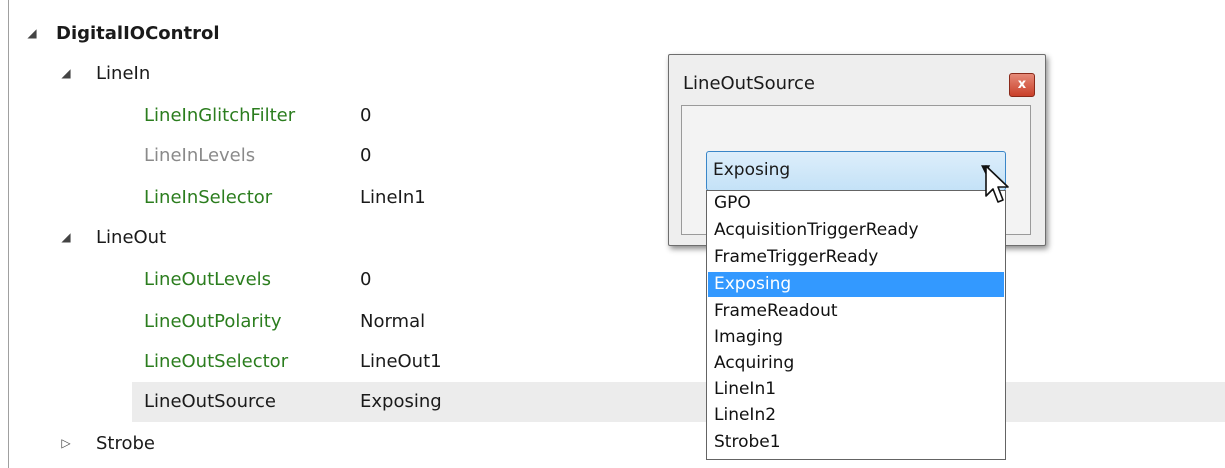  Describe the element at coordinates (856, 284) in the screenshot. I see `dropdown-option-selected: Exposing` at that location.